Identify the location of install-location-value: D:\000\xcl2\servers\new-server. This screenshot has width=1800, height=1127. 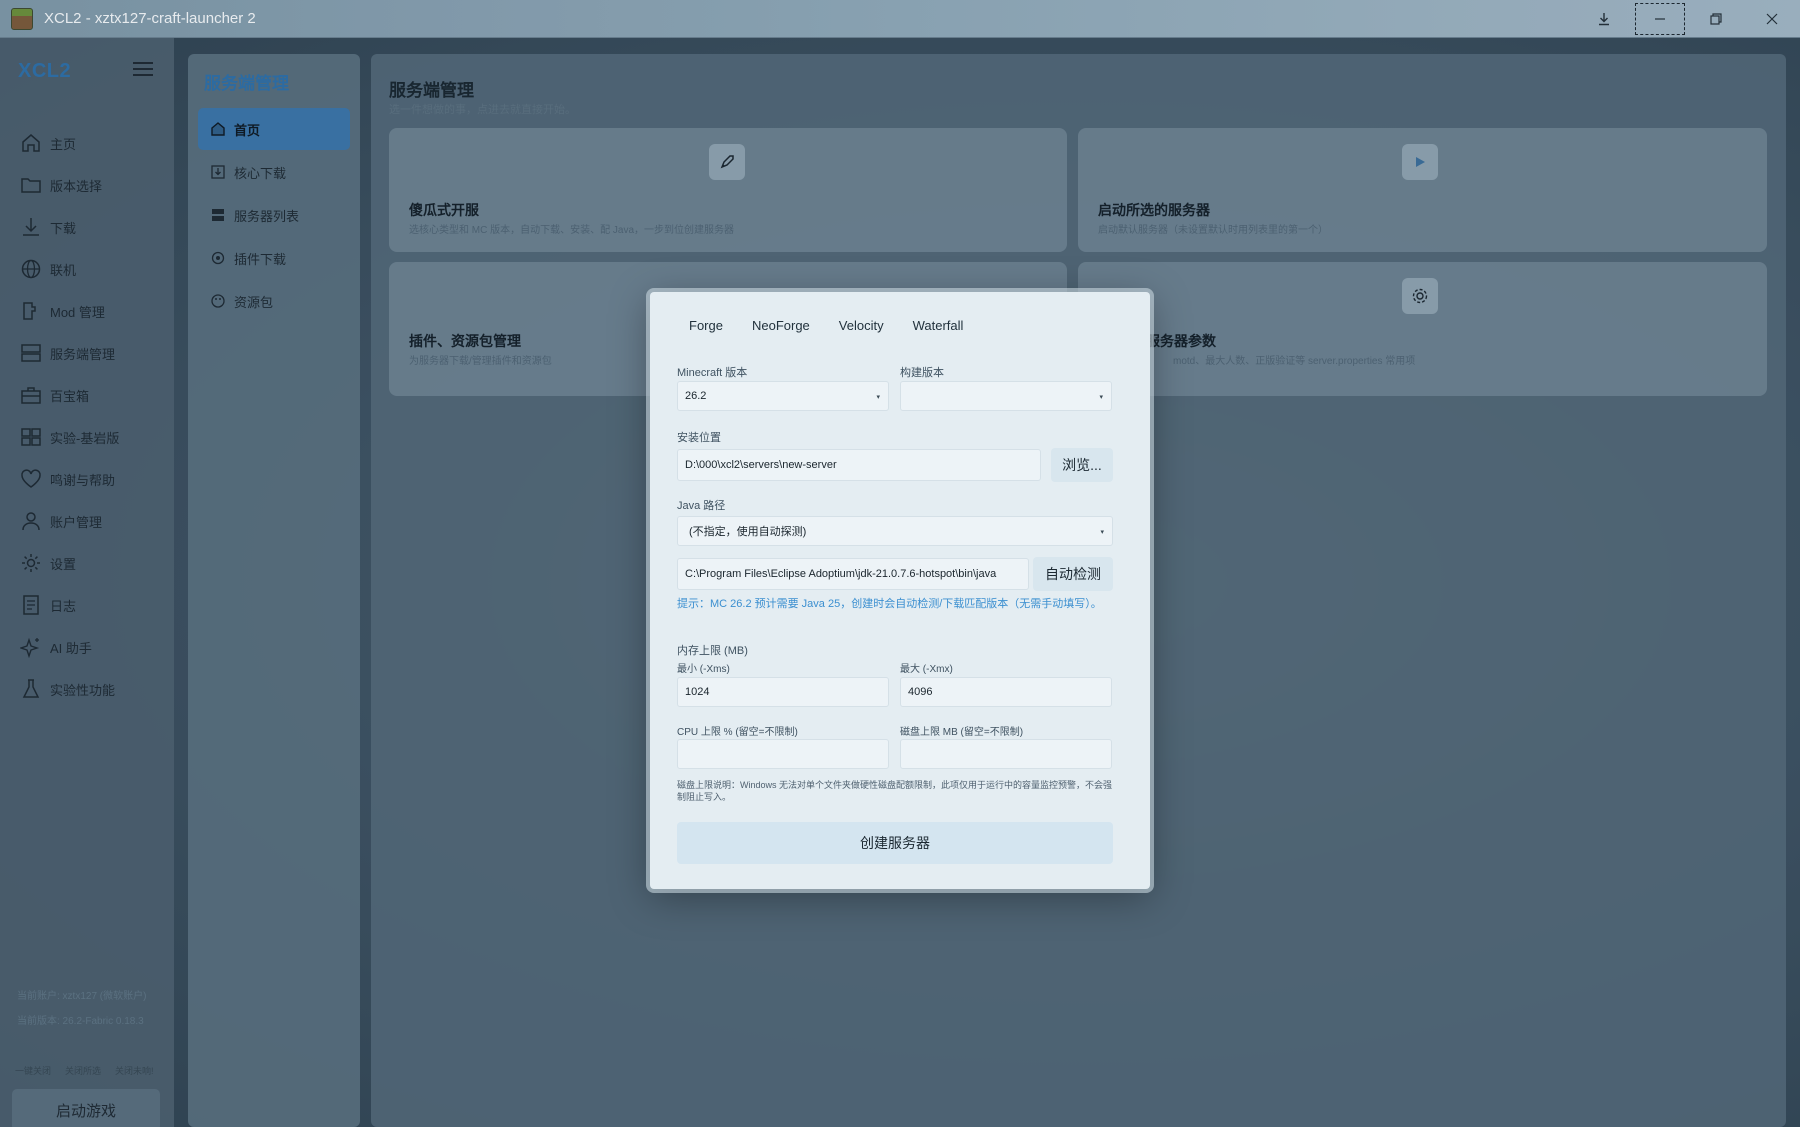
(761, 465).